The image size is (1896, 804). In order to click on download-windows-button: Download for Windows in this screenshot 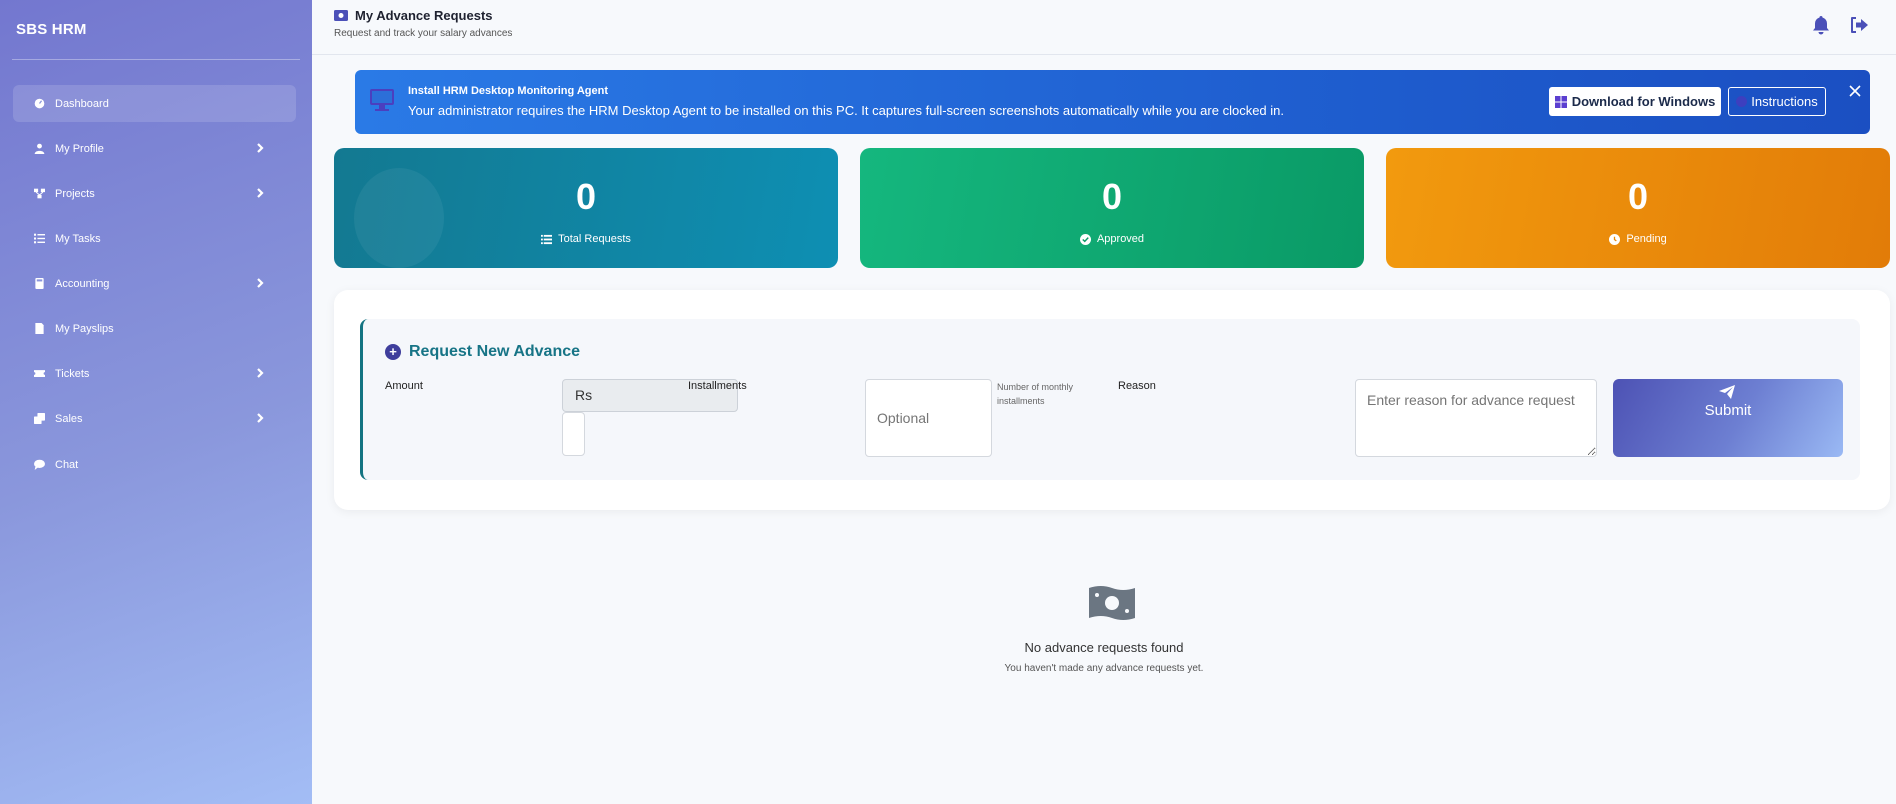, I will do `click(1635, 101)`.